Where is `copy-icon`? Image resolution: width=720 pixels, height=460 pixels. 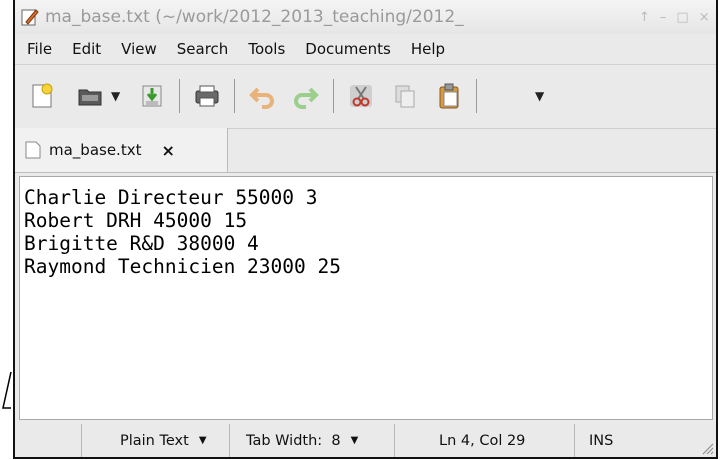
copy-icon is located at coordinates (405, 96).